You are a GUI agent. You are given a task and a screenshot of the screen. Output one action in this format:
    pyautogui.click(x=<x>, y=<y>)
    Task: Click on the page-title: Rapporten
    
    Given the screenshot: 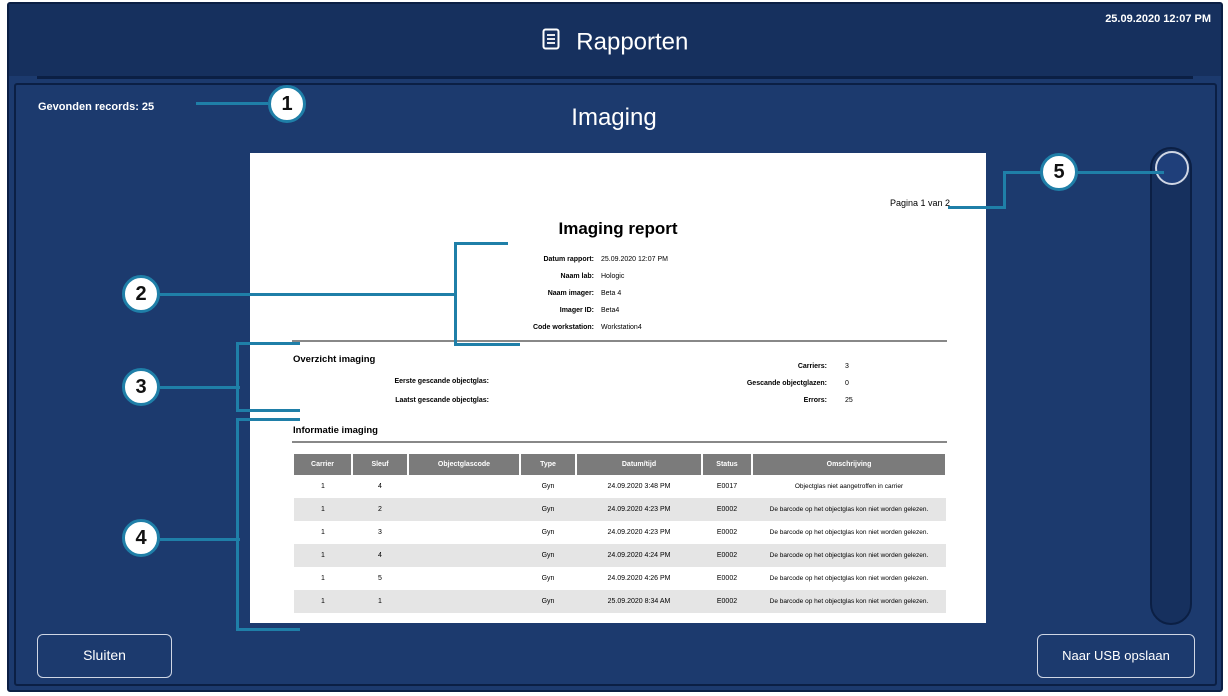 What is the action you would take?
    pyautogui.click(x=632, y=42)
    